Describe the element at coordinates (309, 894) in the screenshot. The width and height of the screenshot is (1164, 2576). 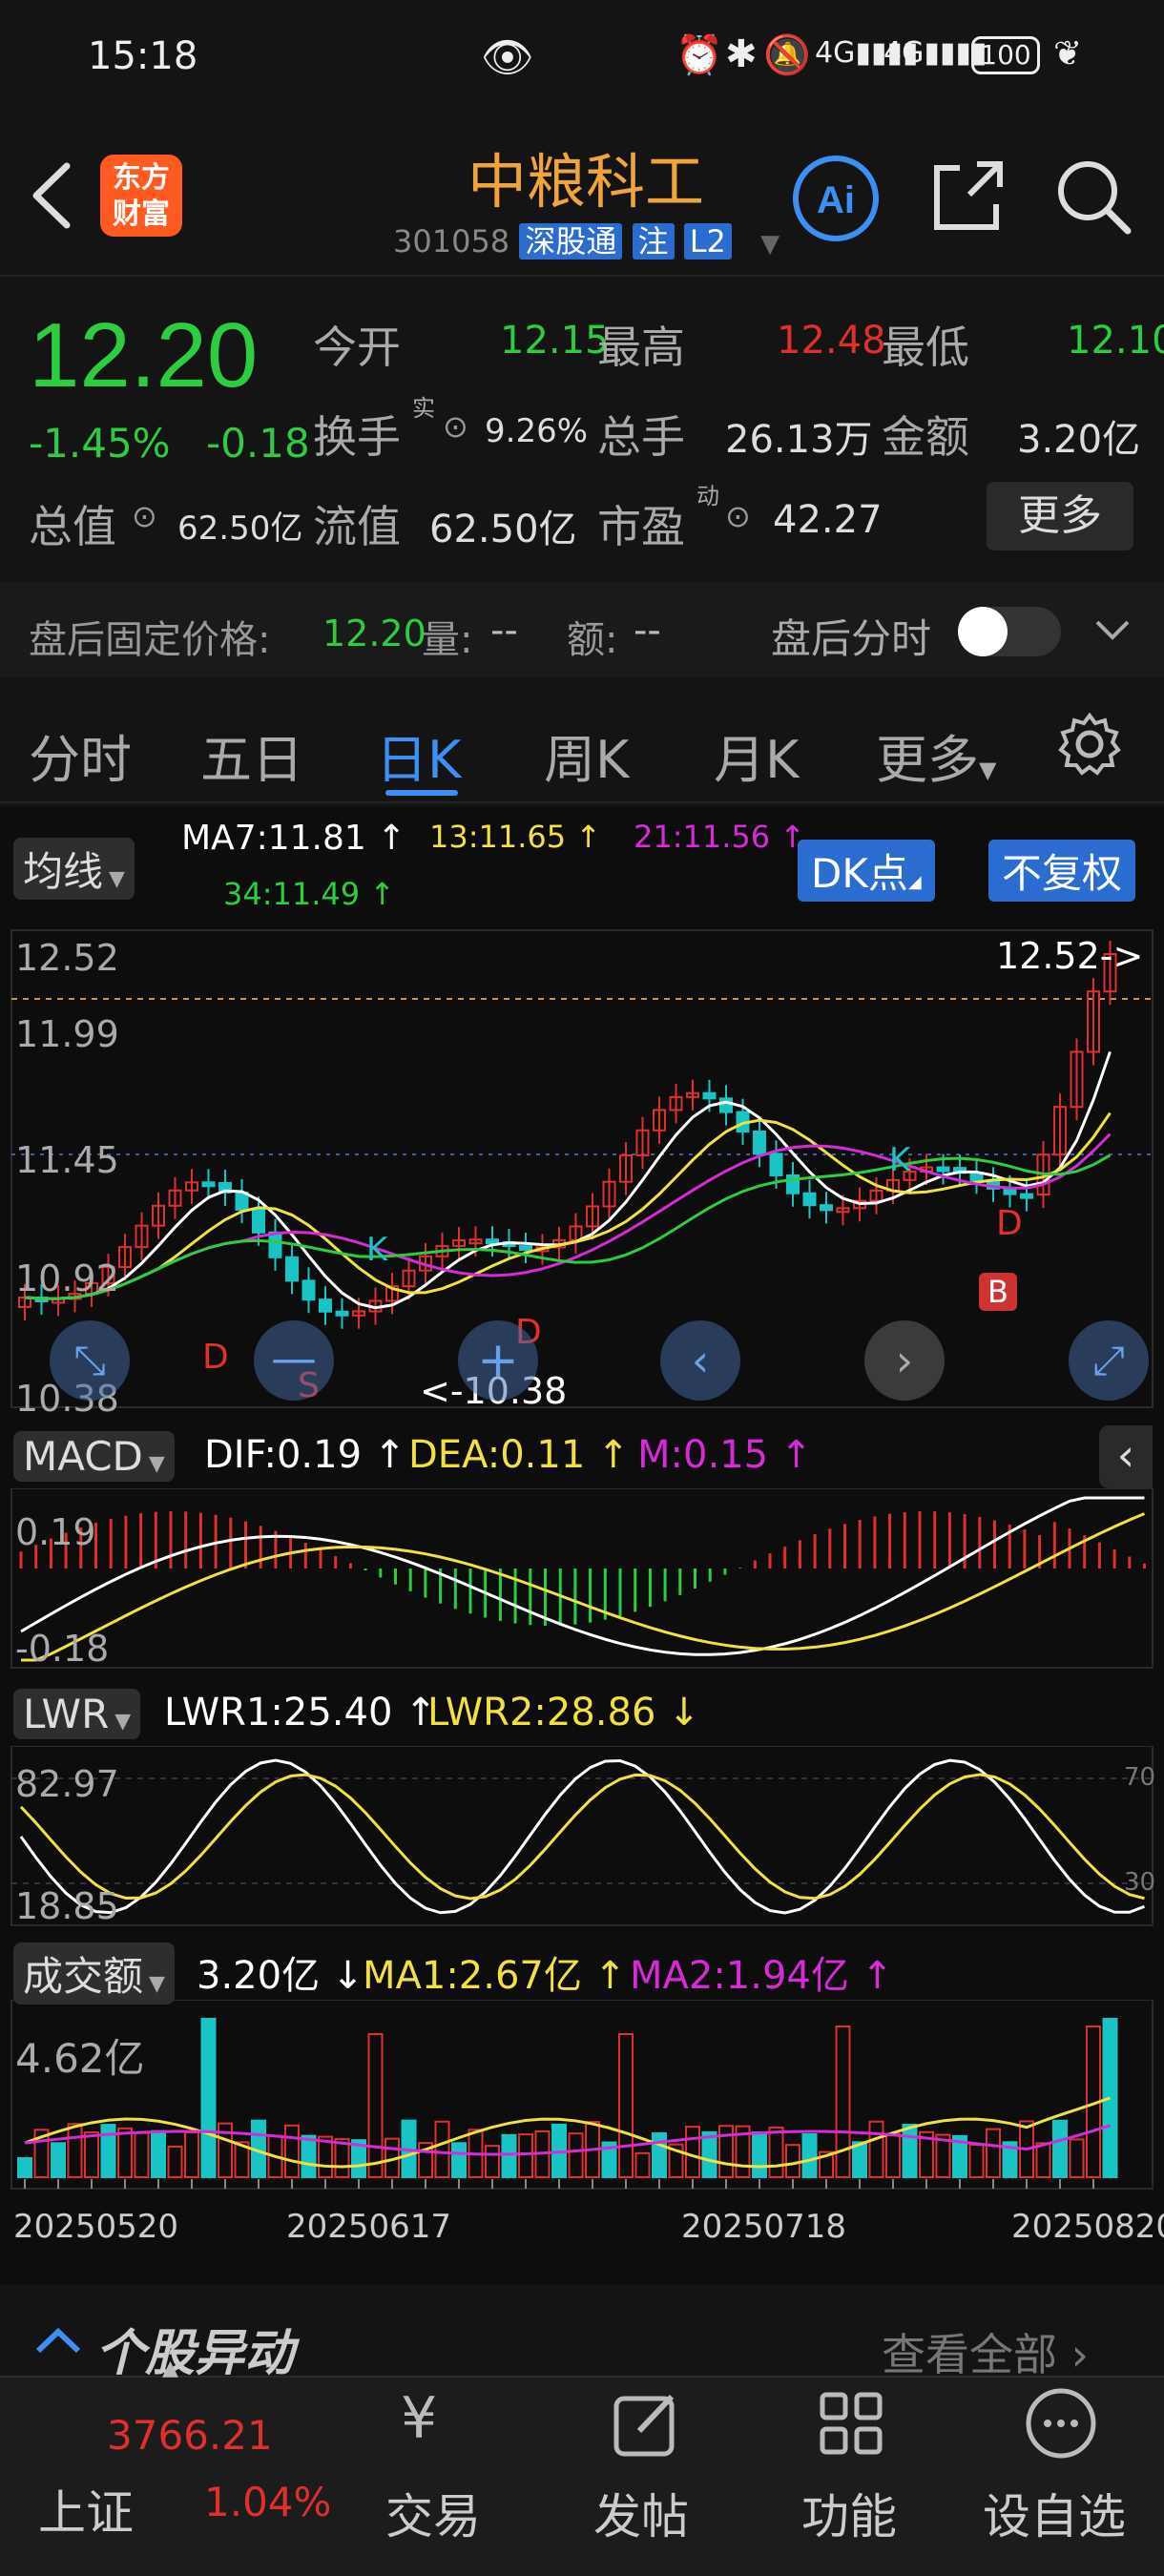
I see `ma34-value: 34:11.49 ↑` at that location.